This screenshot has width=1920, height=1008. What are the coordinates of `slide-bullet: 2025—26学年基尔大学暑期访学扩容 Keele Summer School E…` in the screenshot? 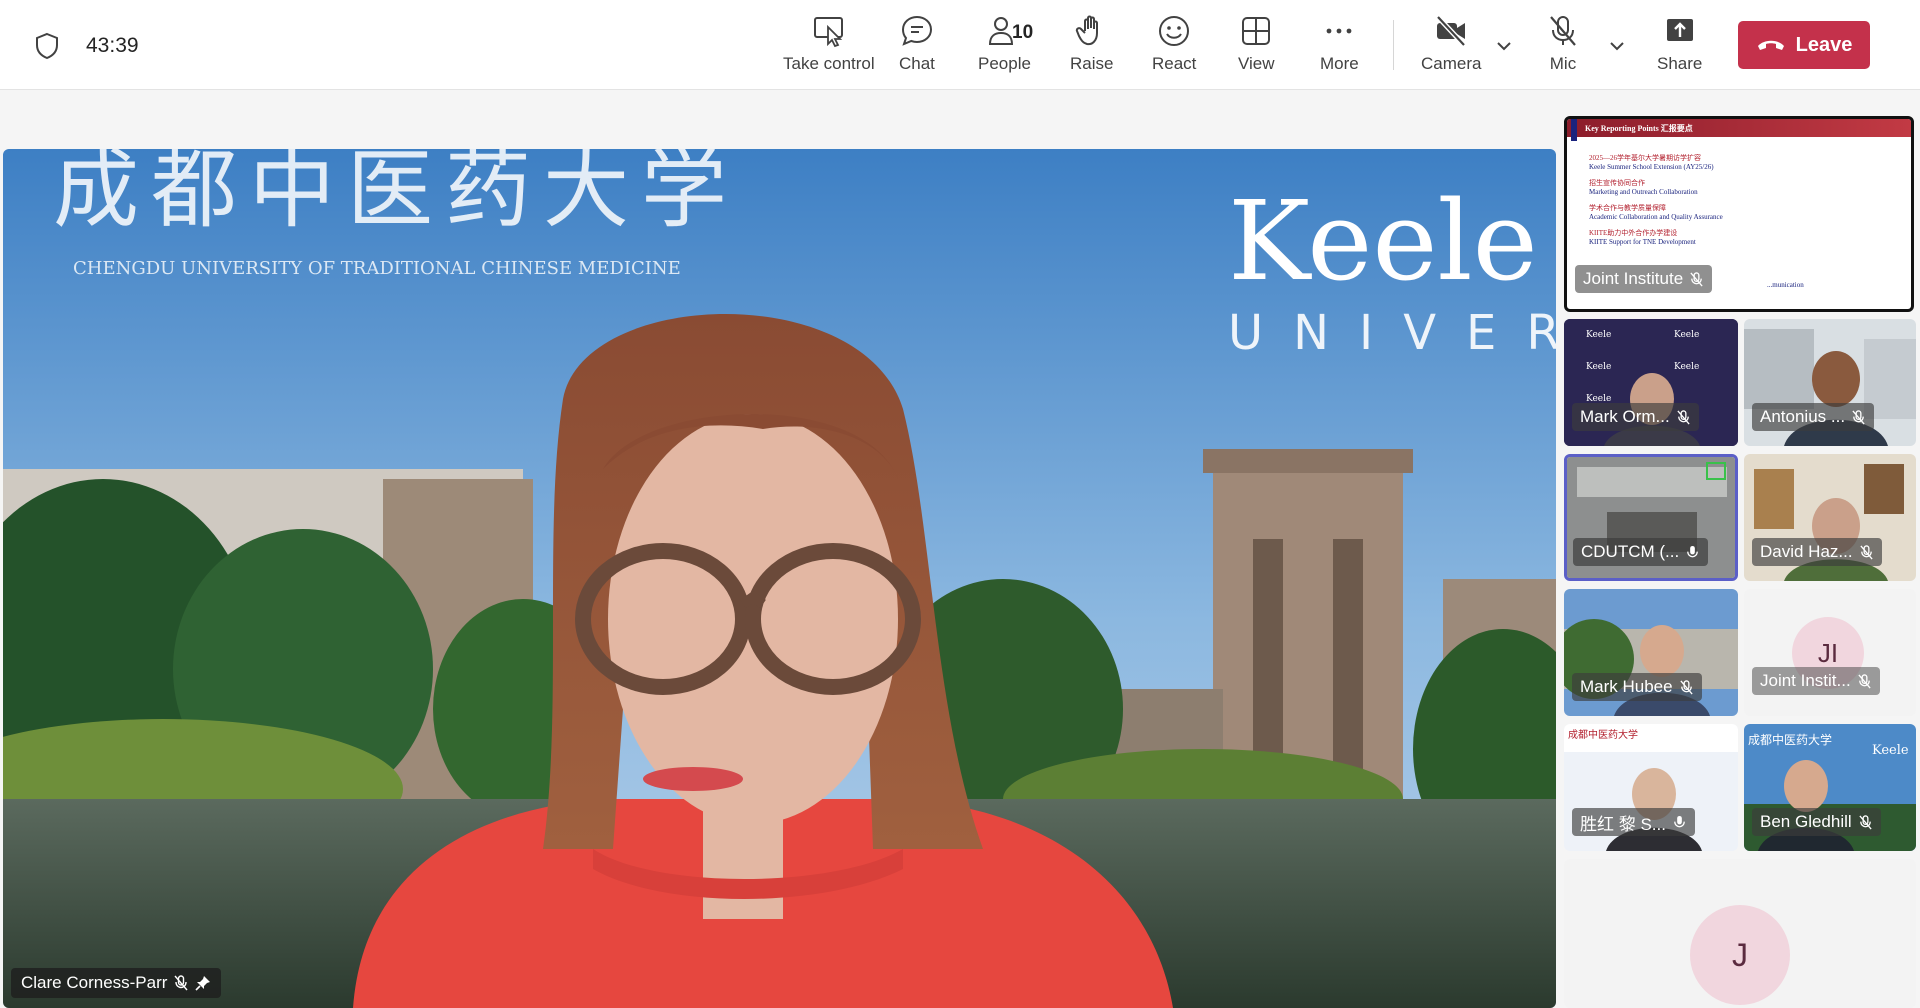 It's located at (1651, 162).